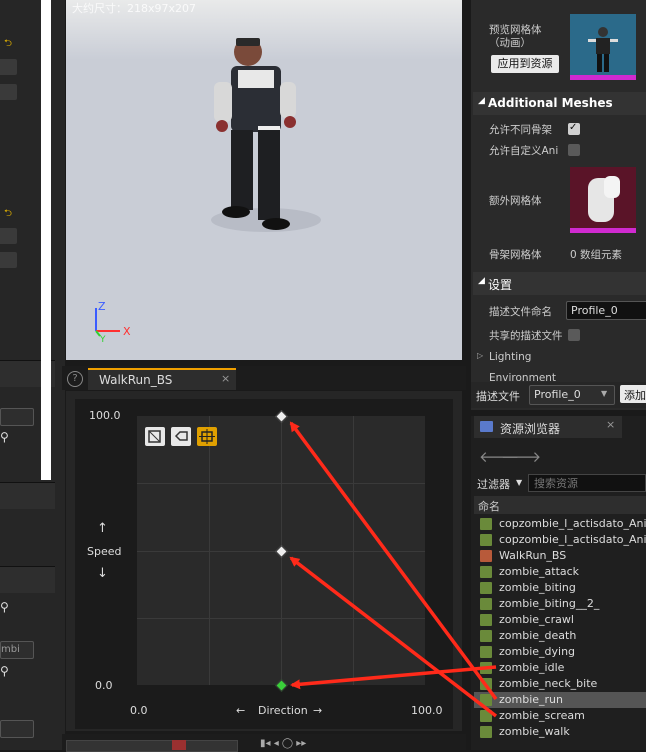 This screenshot has height=752, width=646. Describe the element at coordinates (533, 555) in the screenshot. I see `asset-list-item-label: WalkRun_BS` at that location.